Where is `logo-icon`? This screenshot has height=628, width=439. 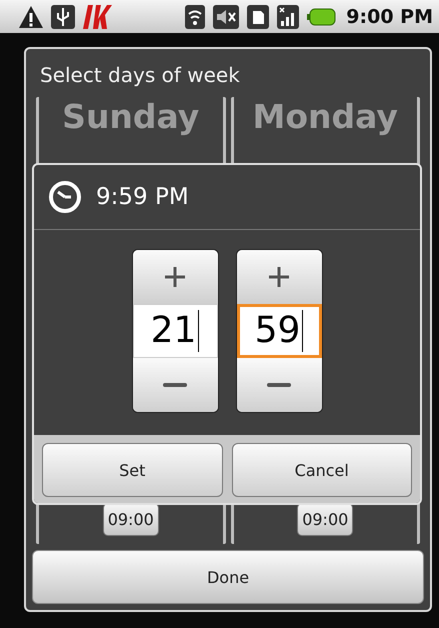 logo-icon is located at coordinates (97, 17).